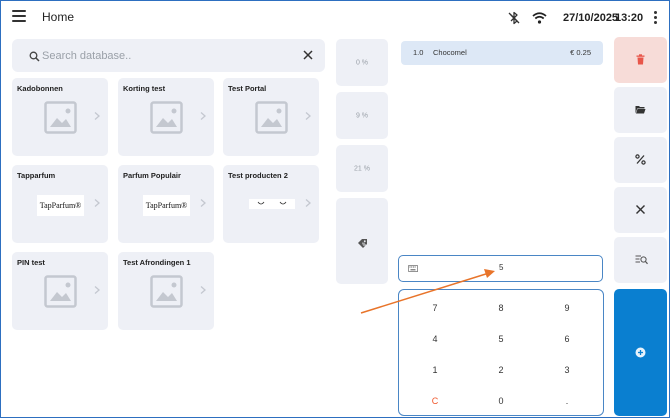 The image size is (670, 418). I want to click on page-title: Home, so click(58, 17).